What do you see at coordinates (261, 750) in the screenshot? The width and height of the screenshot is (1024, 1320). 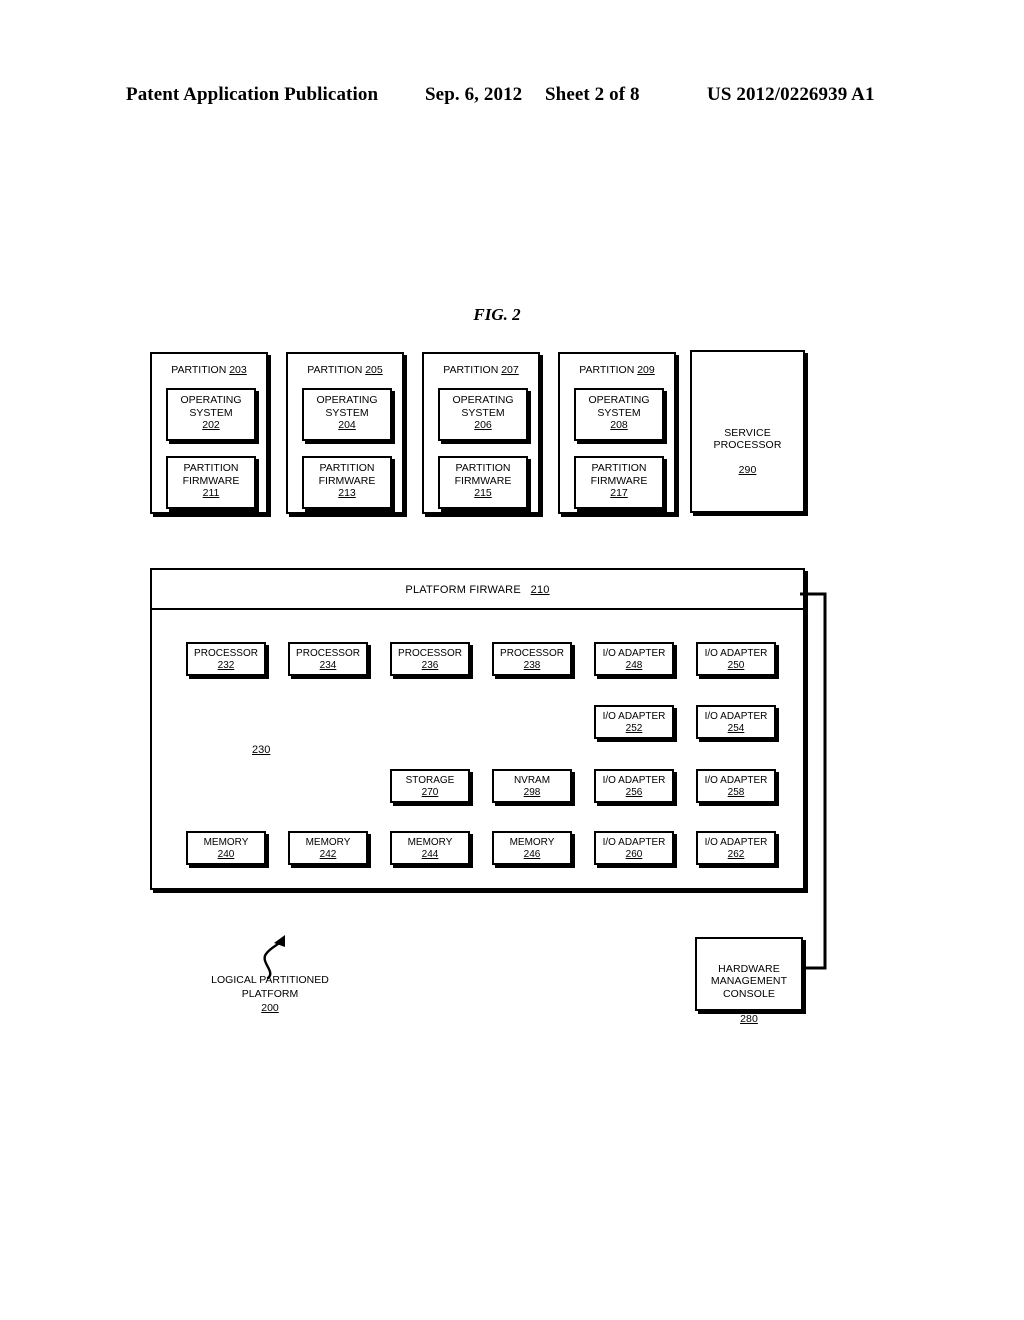 I see `partitioned-hardware-ref-230: 230` at bounding box center [261, 750].